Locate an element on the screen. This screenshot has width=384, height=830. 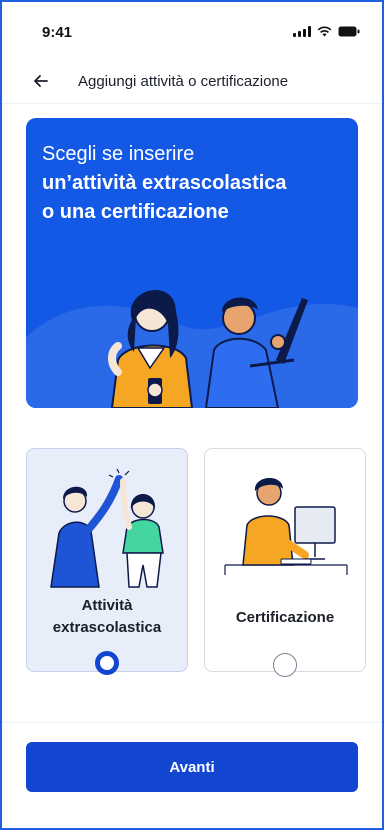
option-label-activity-line1: Attività is located at coordinates (107, 605).